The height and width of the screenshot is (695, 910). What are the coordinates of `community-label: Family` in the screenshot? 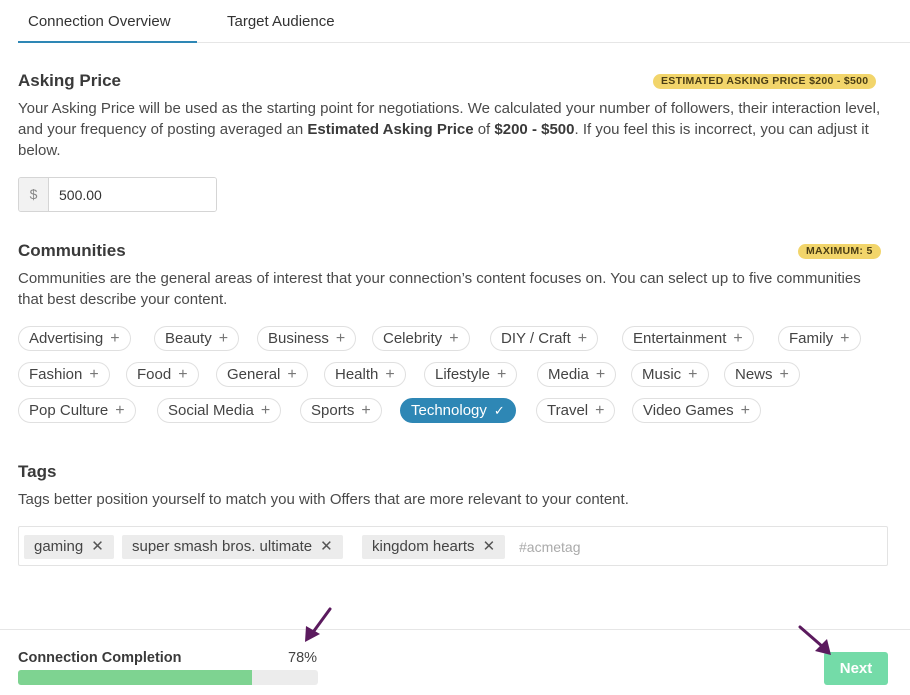 It's located at (811, 338).